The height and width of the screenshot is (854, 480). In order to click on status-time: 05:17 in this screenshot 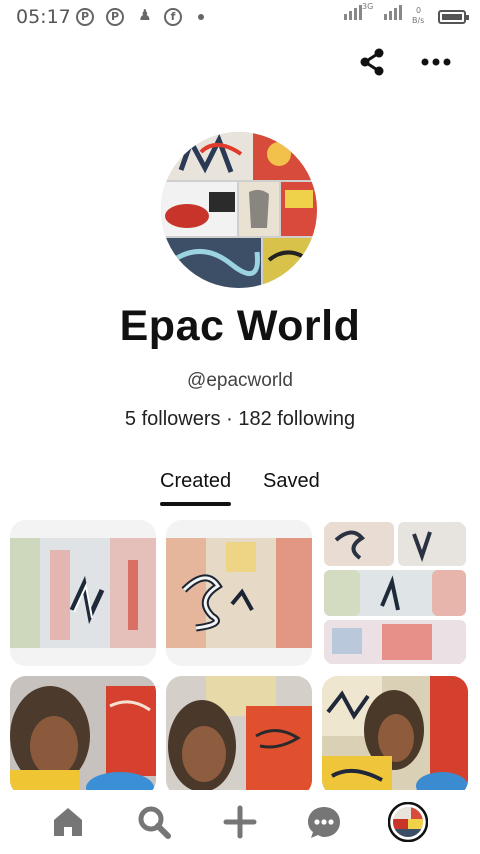, I will do `click(43, 17)`.